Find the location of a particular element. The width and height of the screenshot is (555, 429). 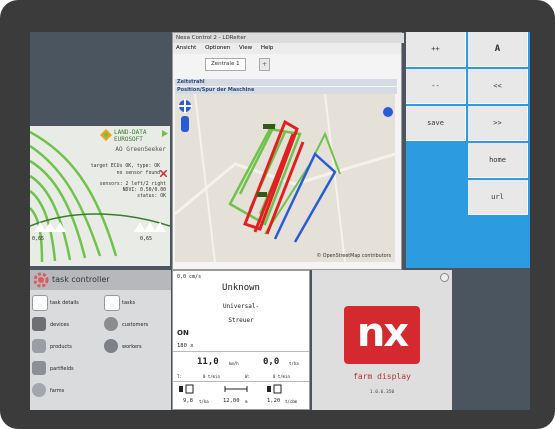

devices-item: devices is located at coordinates (65, 325).